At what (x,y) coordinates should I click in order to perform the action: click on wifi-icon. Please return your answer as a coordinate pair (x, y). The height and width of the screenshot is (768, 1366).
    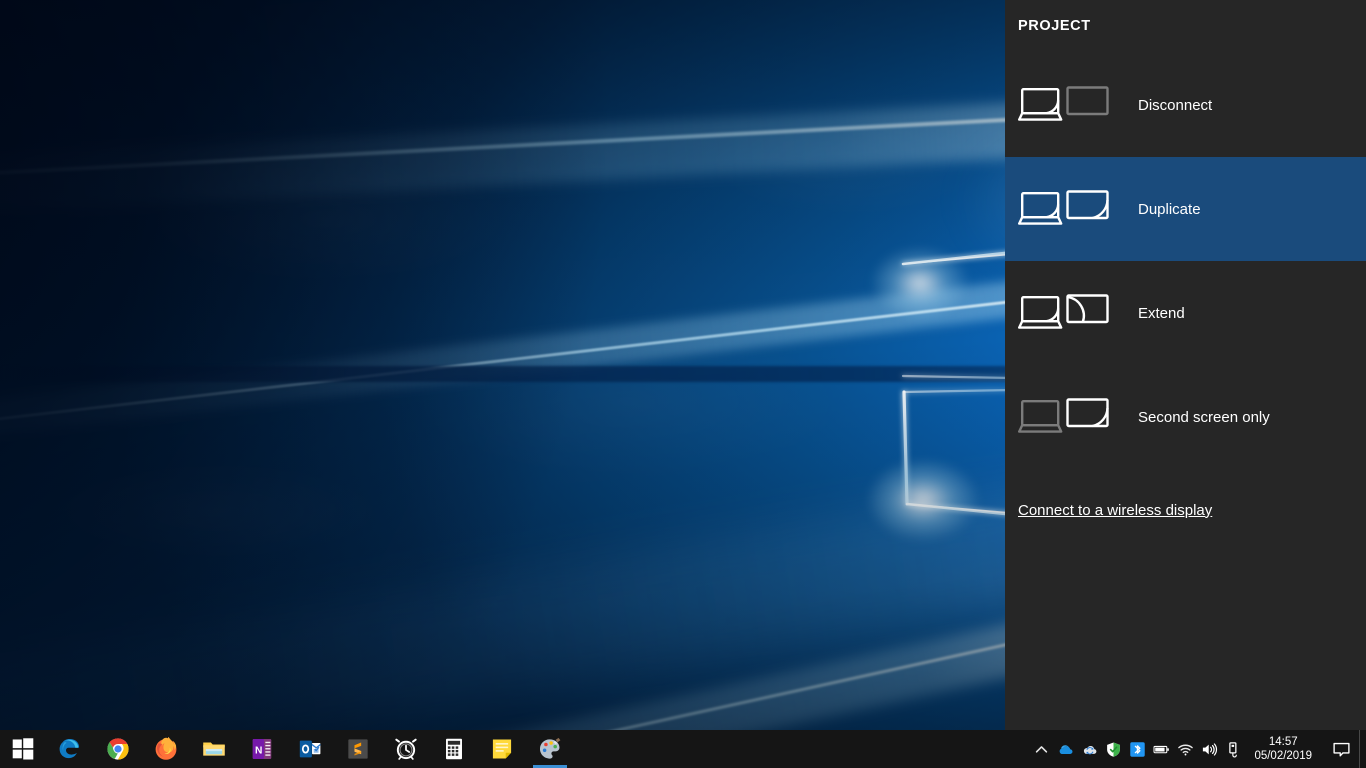
    Looking at the image, I should click on (1185, 749).